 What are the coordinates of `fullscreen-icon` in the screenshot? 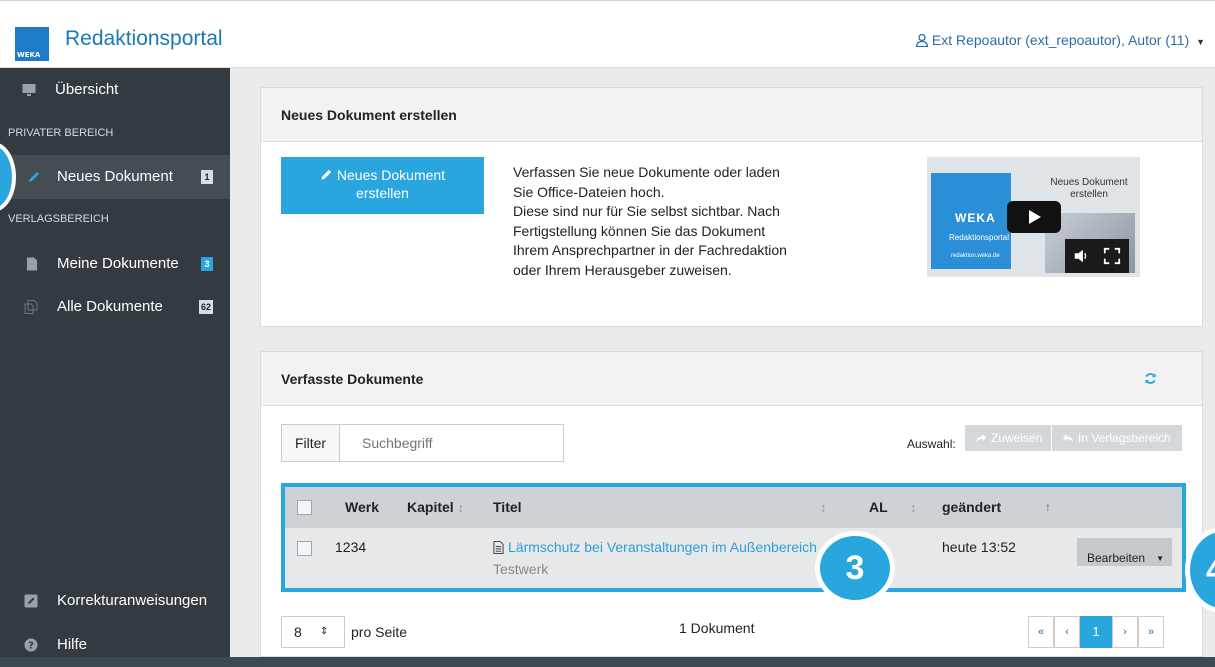 It's located at (1112, 256).